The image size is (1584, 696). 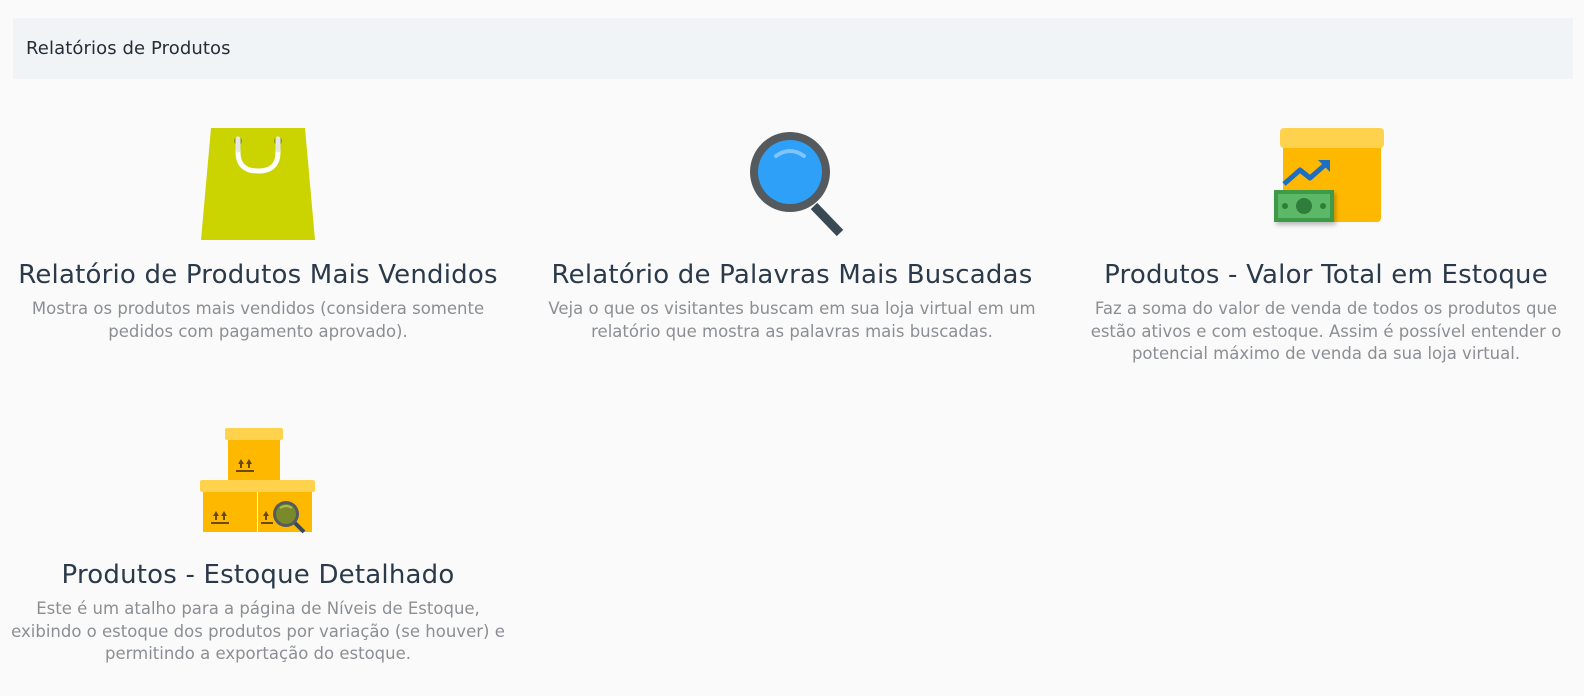 I want to click on magnifying-glass-icon, so click(x=792, y=185).